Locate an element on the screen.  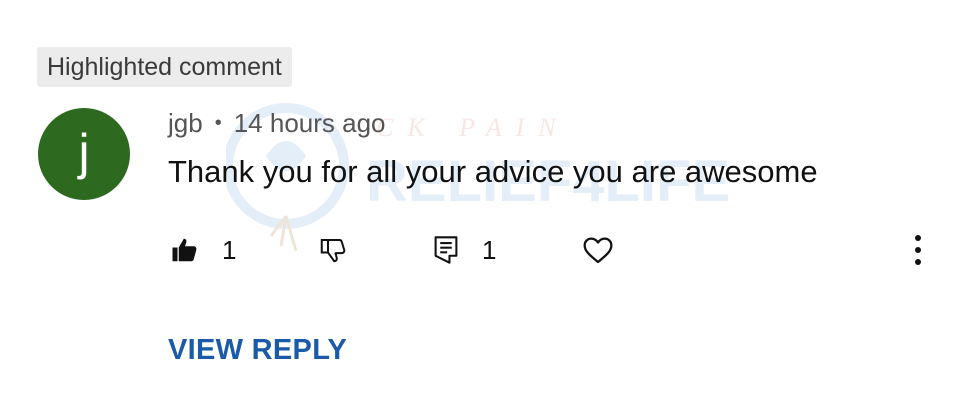
more-vertical-icon is located at coordinates (918, 250).